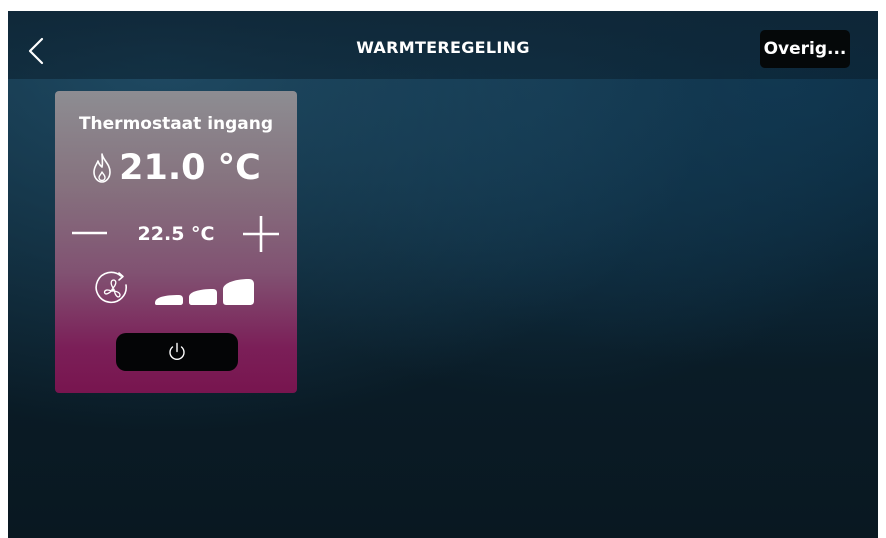 This screenshot has width=886, height=538. What do you see at coordinates (176, 124) in the screenshot?
I see `thermostat-name: Thermostaat ingang` at bounding box center [176, 124].